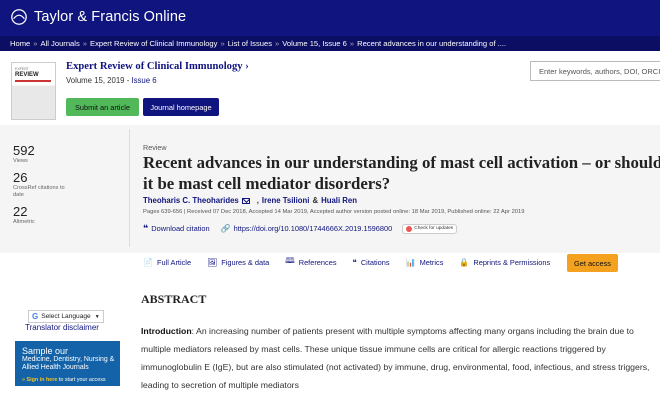  What do you see at coordinates (180, 228) in the screenshot?
I see `download-citation-link: Download citation` at bounding box center [180, 228].